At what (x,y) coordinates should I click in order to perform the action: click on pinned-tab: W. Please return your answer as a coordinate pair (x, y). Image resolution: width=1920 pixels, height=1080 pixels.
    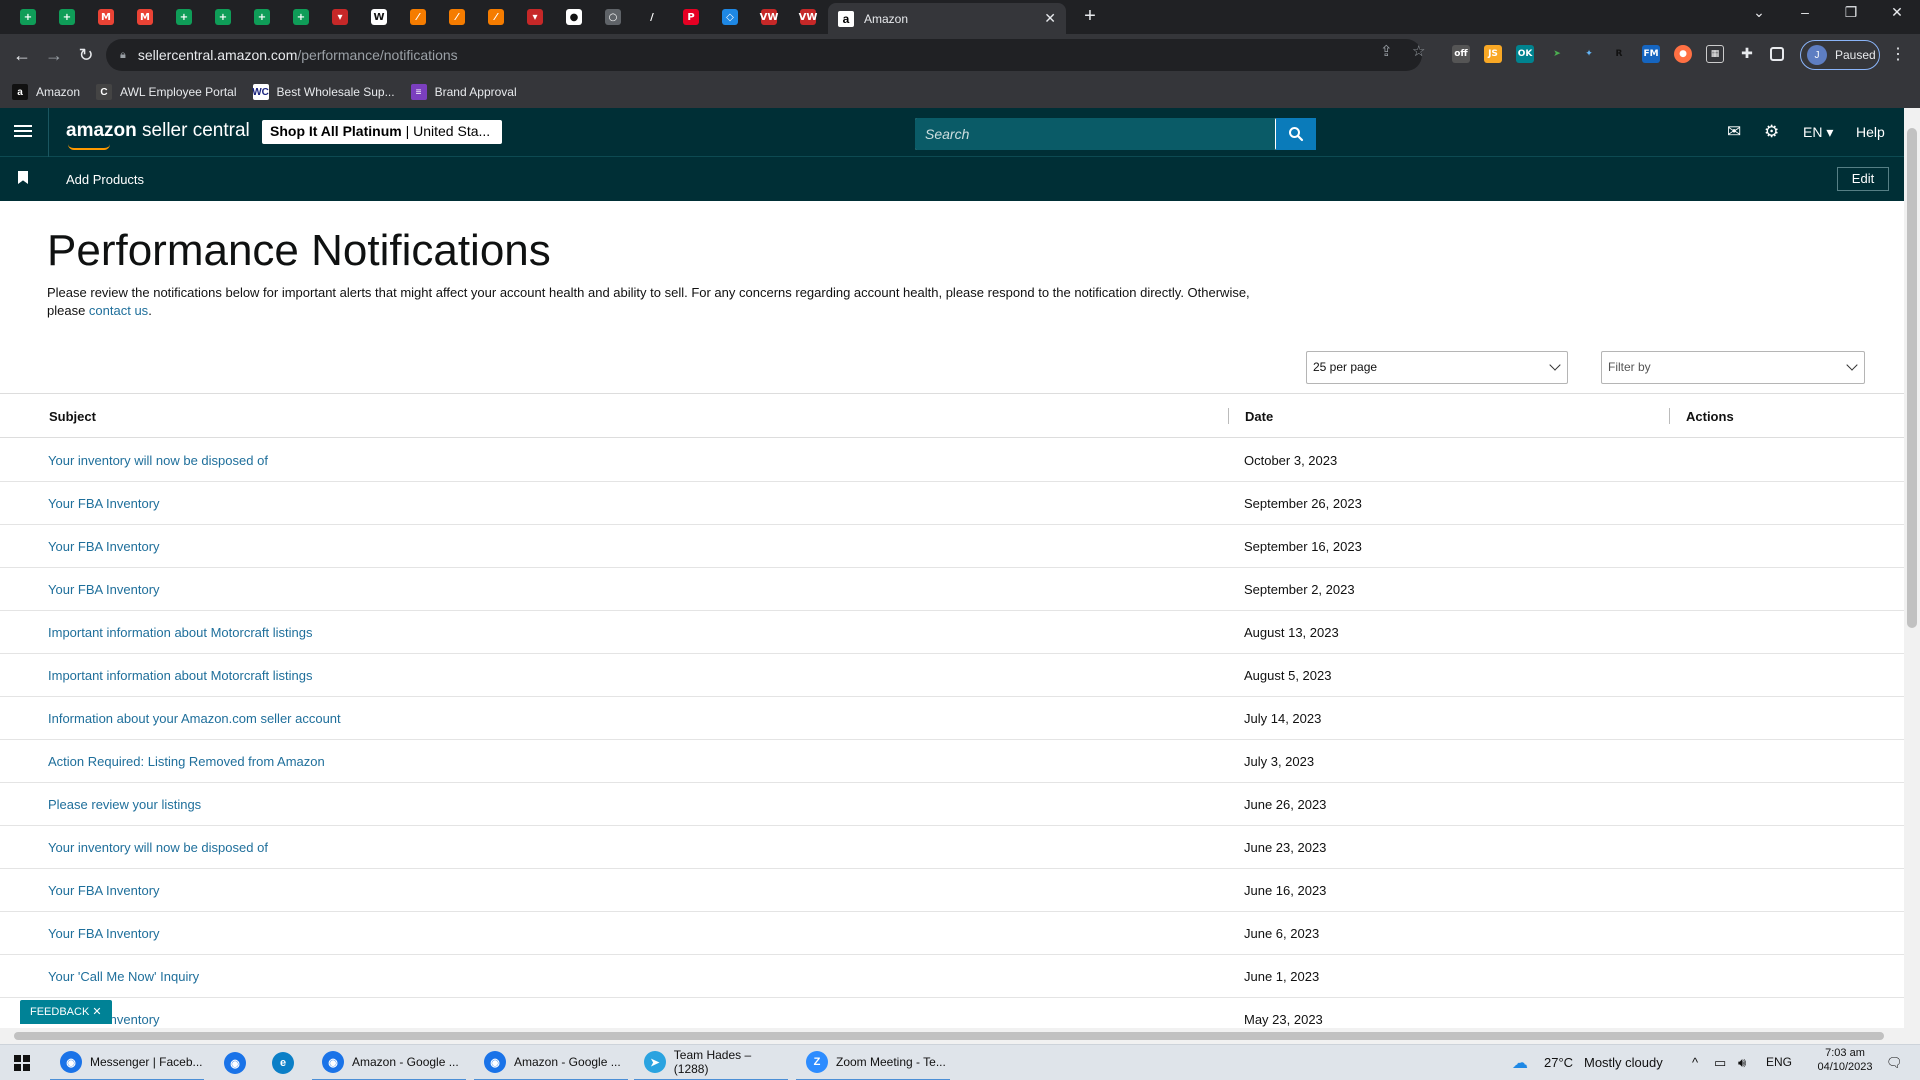
    Looking at the image, I should click on (379, 17).